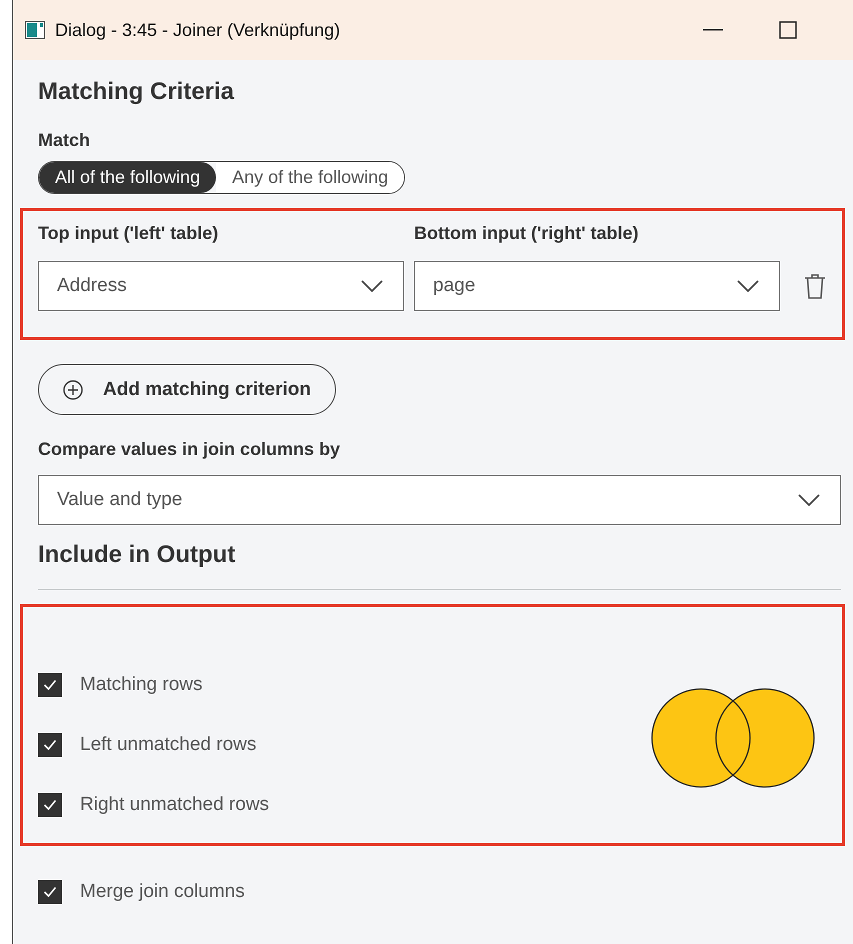 Image resolution: width=853 pixels, height=944 pixels. I want to click on segment-option: All of the following, so click(127, 177).